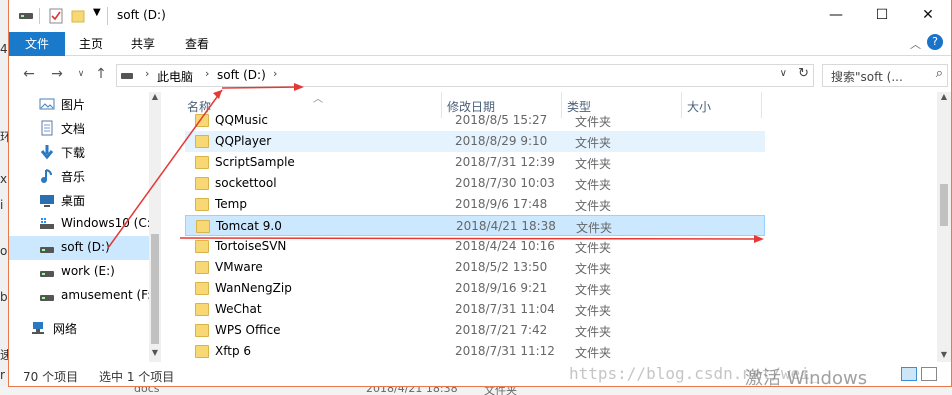  What do you see at coordinates (500, 390) in the screenshot?
I see `bg-row-type: 文件夹` at bounding box center [500, 390].